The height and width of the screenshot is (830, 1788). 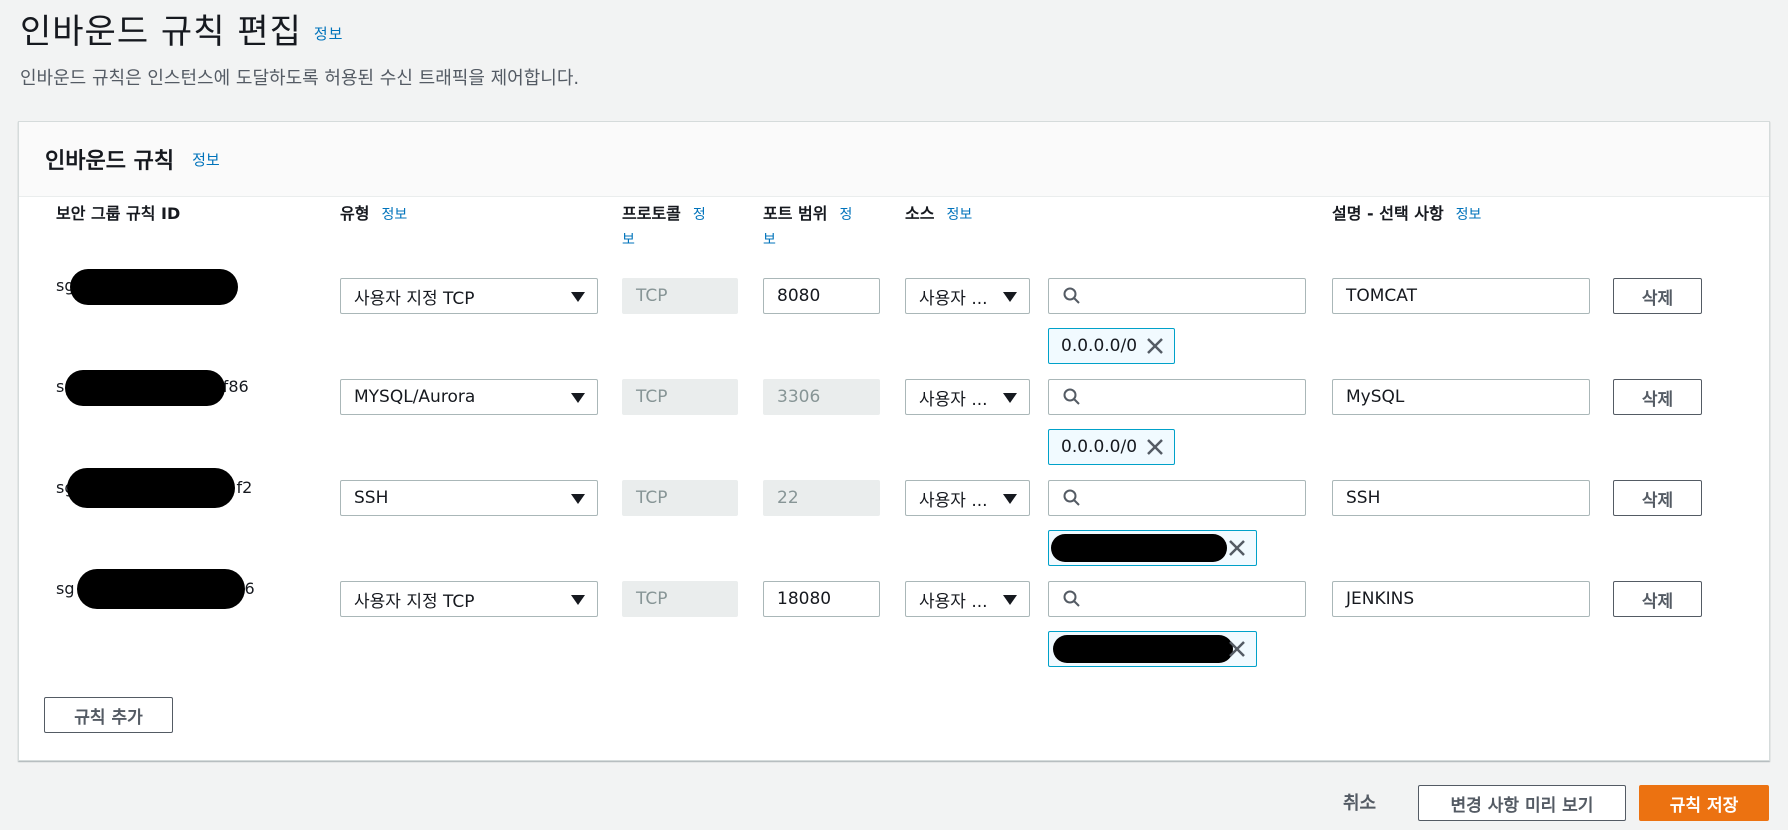 What do you see at coordinates (1469, 215) in the screenshot?
I see `description-info-link: 정보` at bounding box center [1469, 215].